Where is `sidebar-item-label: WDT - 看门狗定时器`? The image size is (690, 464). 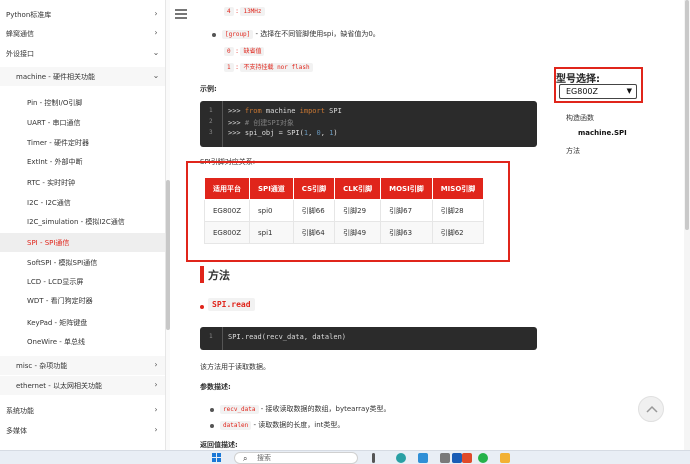 sidebar-item-label: WDT - 看门狗定时器 is located at coordinates (60, 300).